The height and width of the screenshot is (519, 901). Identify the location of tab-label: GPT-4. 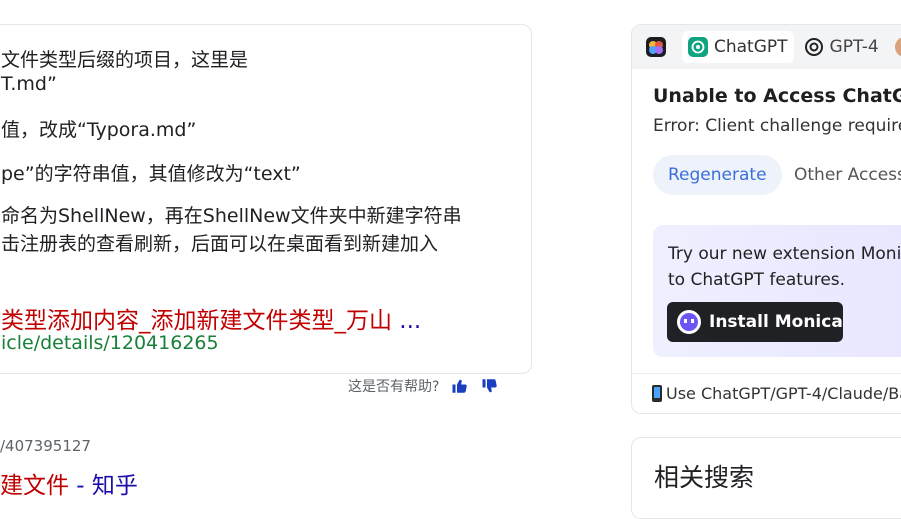
(854, 47).